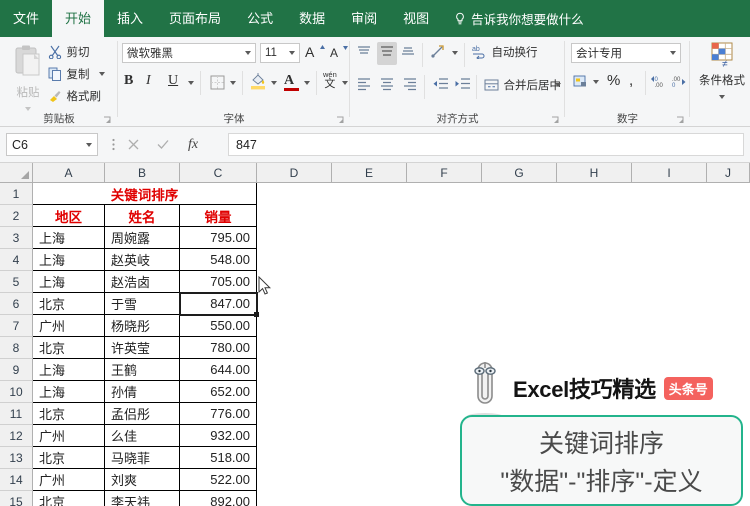  What do you see at coordinates (519, 173) in the screenshot?
I see `col-header-g: G` at bounding box center [519, 173].